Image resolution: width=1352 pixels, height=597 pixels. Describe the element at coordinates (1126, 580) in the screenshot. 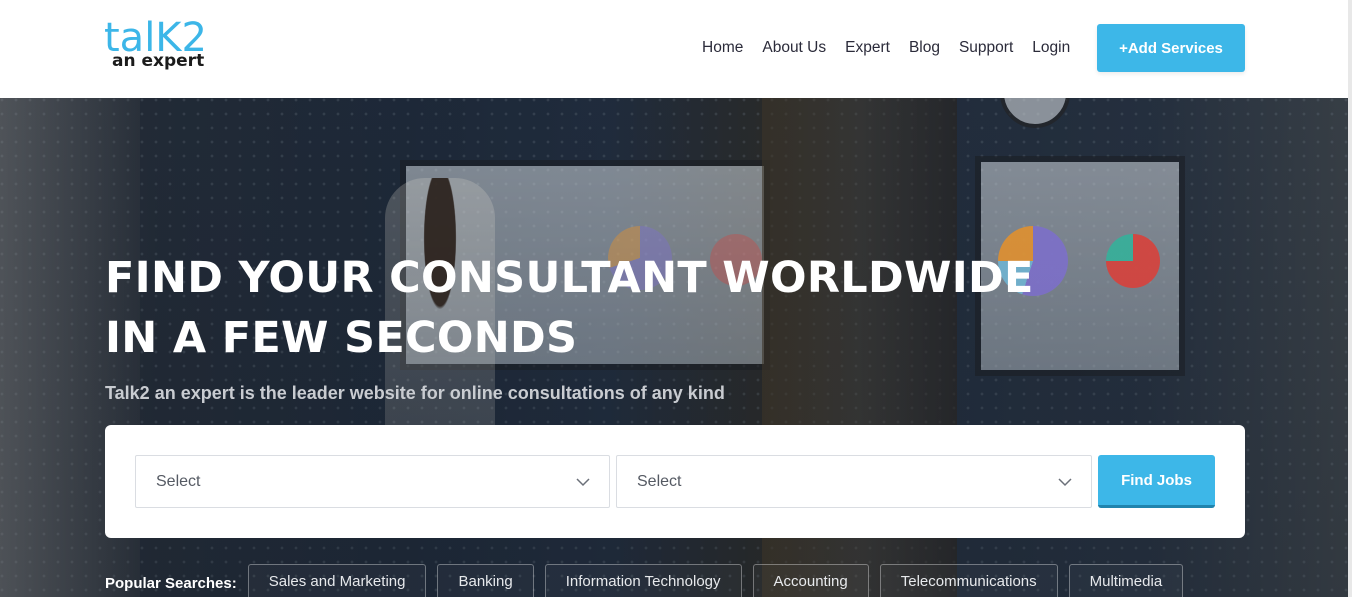

I see `popular-tag-multimedia: Multimedia` at that location.